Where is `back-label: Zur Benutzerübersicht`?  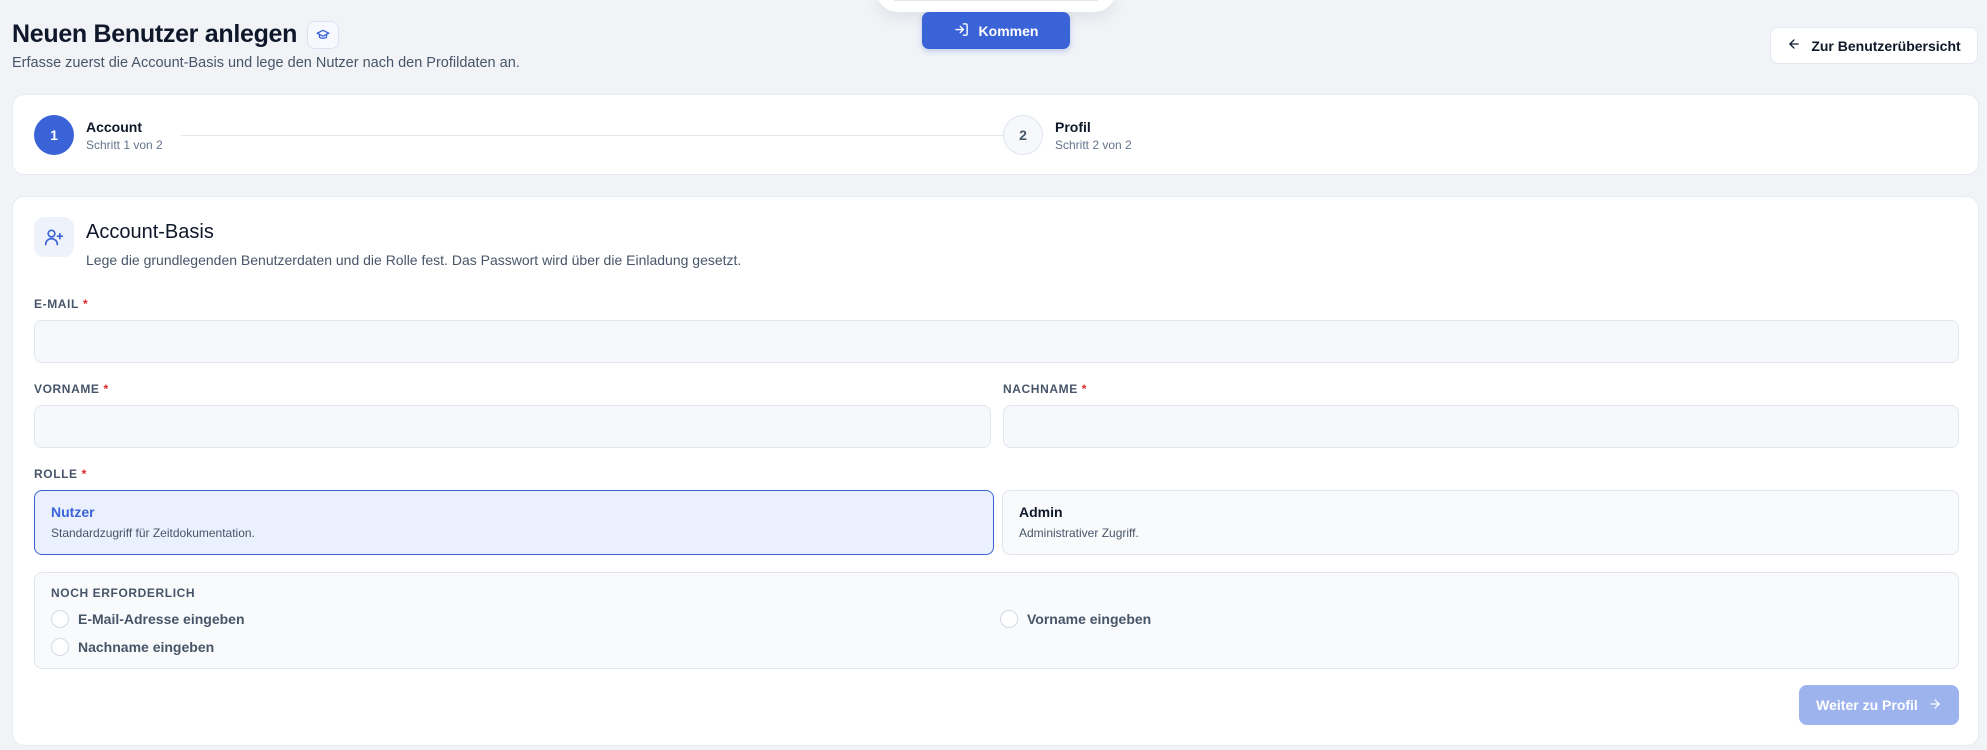
back-label: Zur Benutzerübersicht is located at coordinates (1886, 45).